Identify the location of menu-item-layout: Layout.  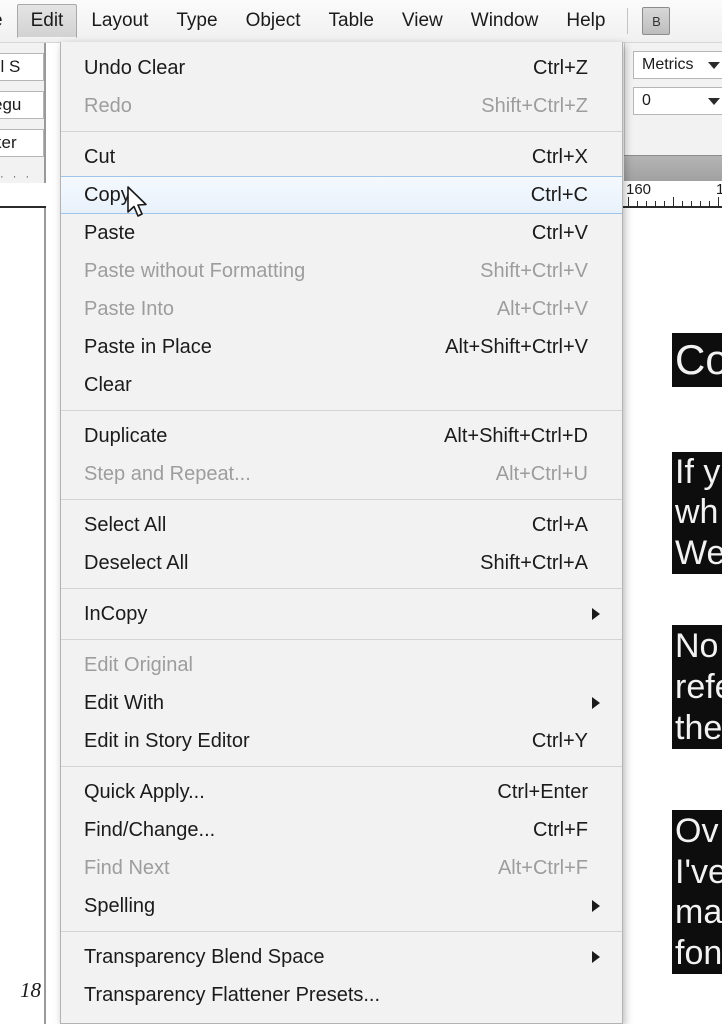
(119, 21).